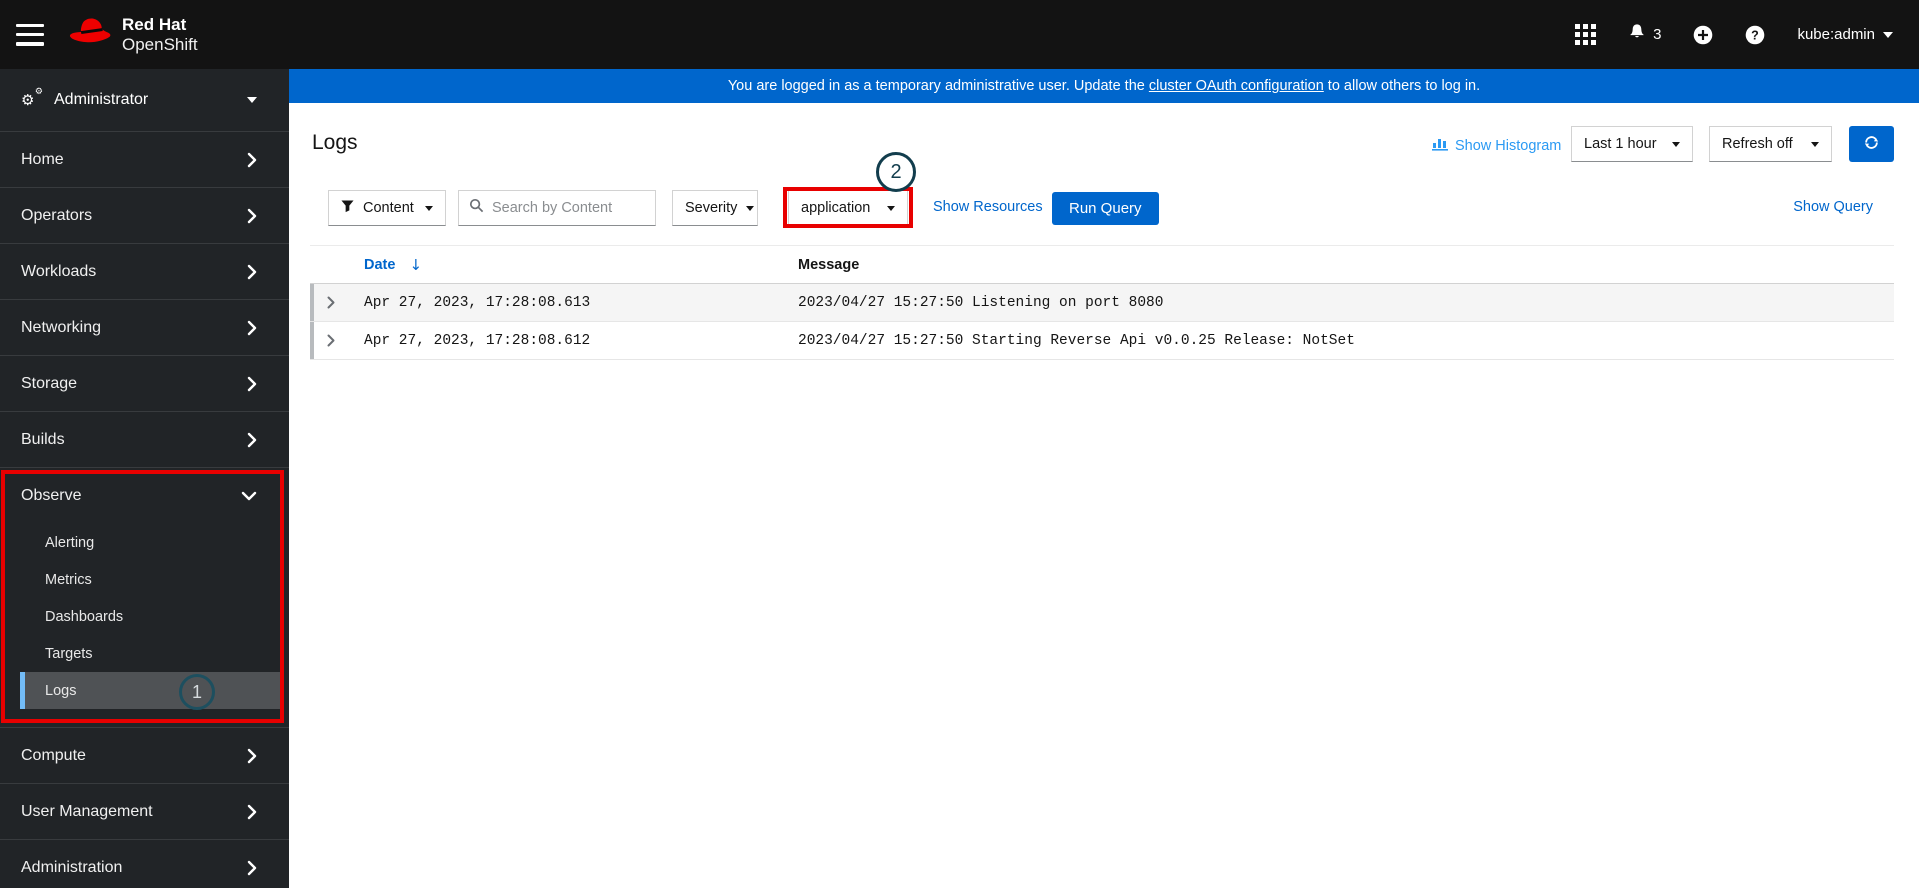 The height and width of the screenshot is (888, 1919). Describe the element at coordinates (1757, 144) in the screenshot. I see `refresh-interval-value: Refresh off` at that location.